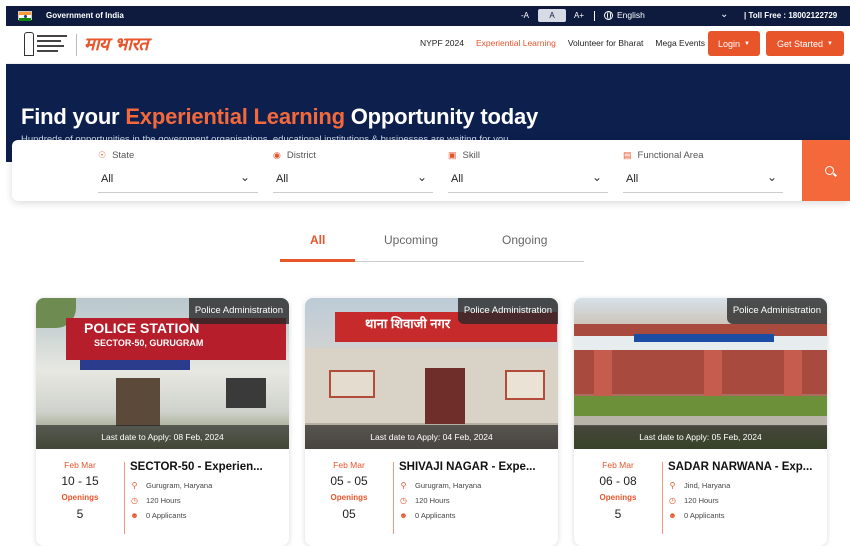 The image size is (850, 546). I want to click on tab-upcoming: Upcoming, so click(411, 240).